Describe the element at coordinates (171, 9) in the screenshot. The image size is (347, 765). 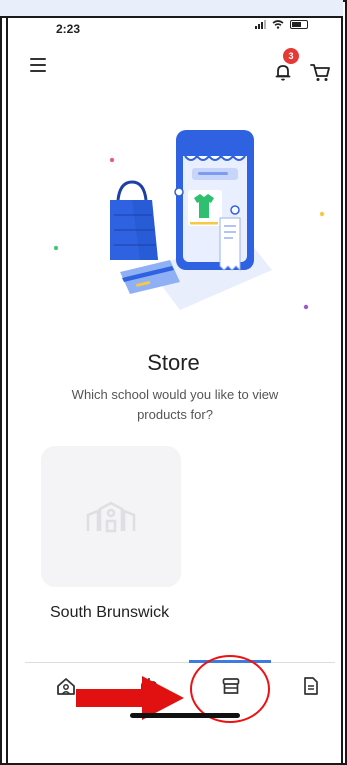
I see `top-strip` at that location.